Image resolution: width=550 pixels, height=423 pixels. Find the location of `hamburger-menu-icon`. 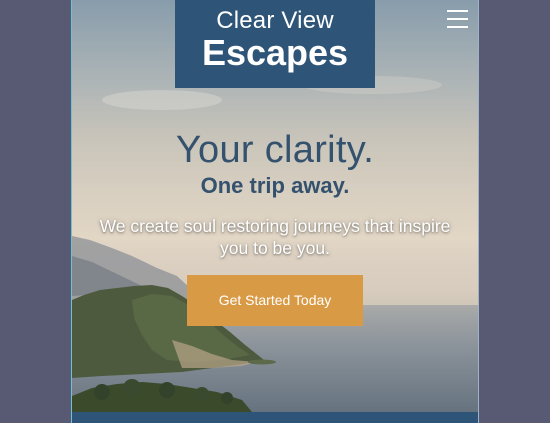

hamburger-menu-icon is located at coordinates (458, 18).